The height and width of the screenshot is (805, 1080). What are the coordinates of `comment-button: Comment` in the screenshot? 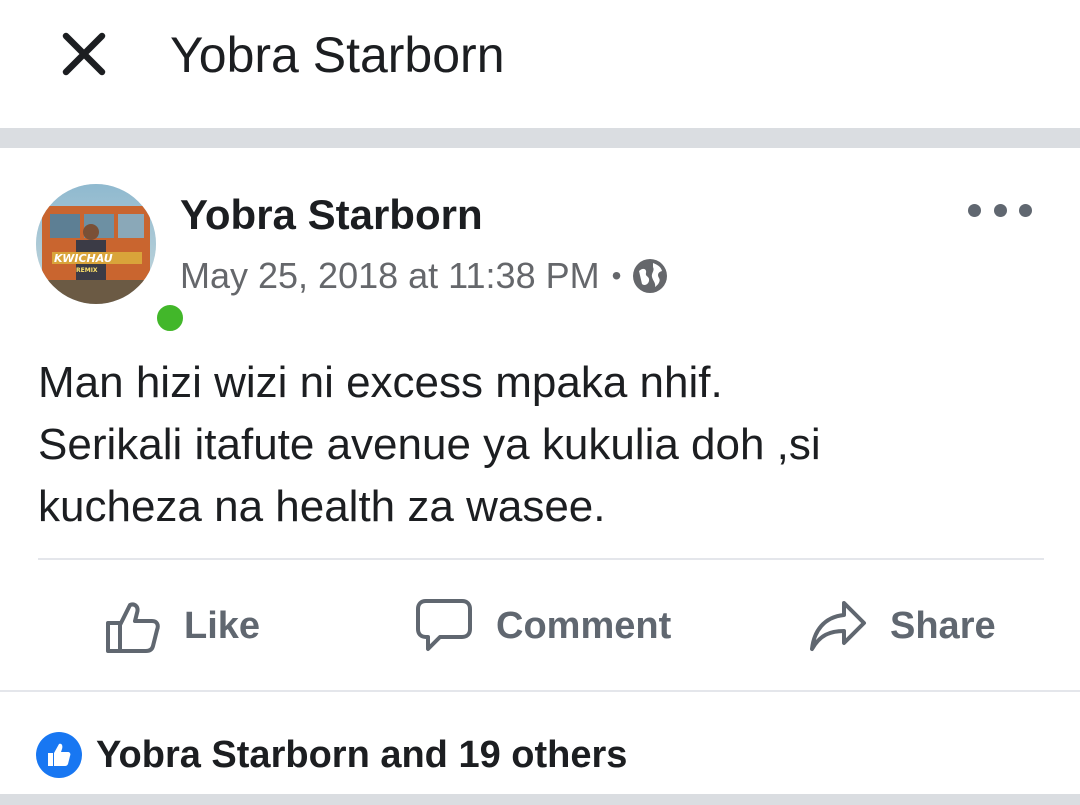 It's located at (542, 626).